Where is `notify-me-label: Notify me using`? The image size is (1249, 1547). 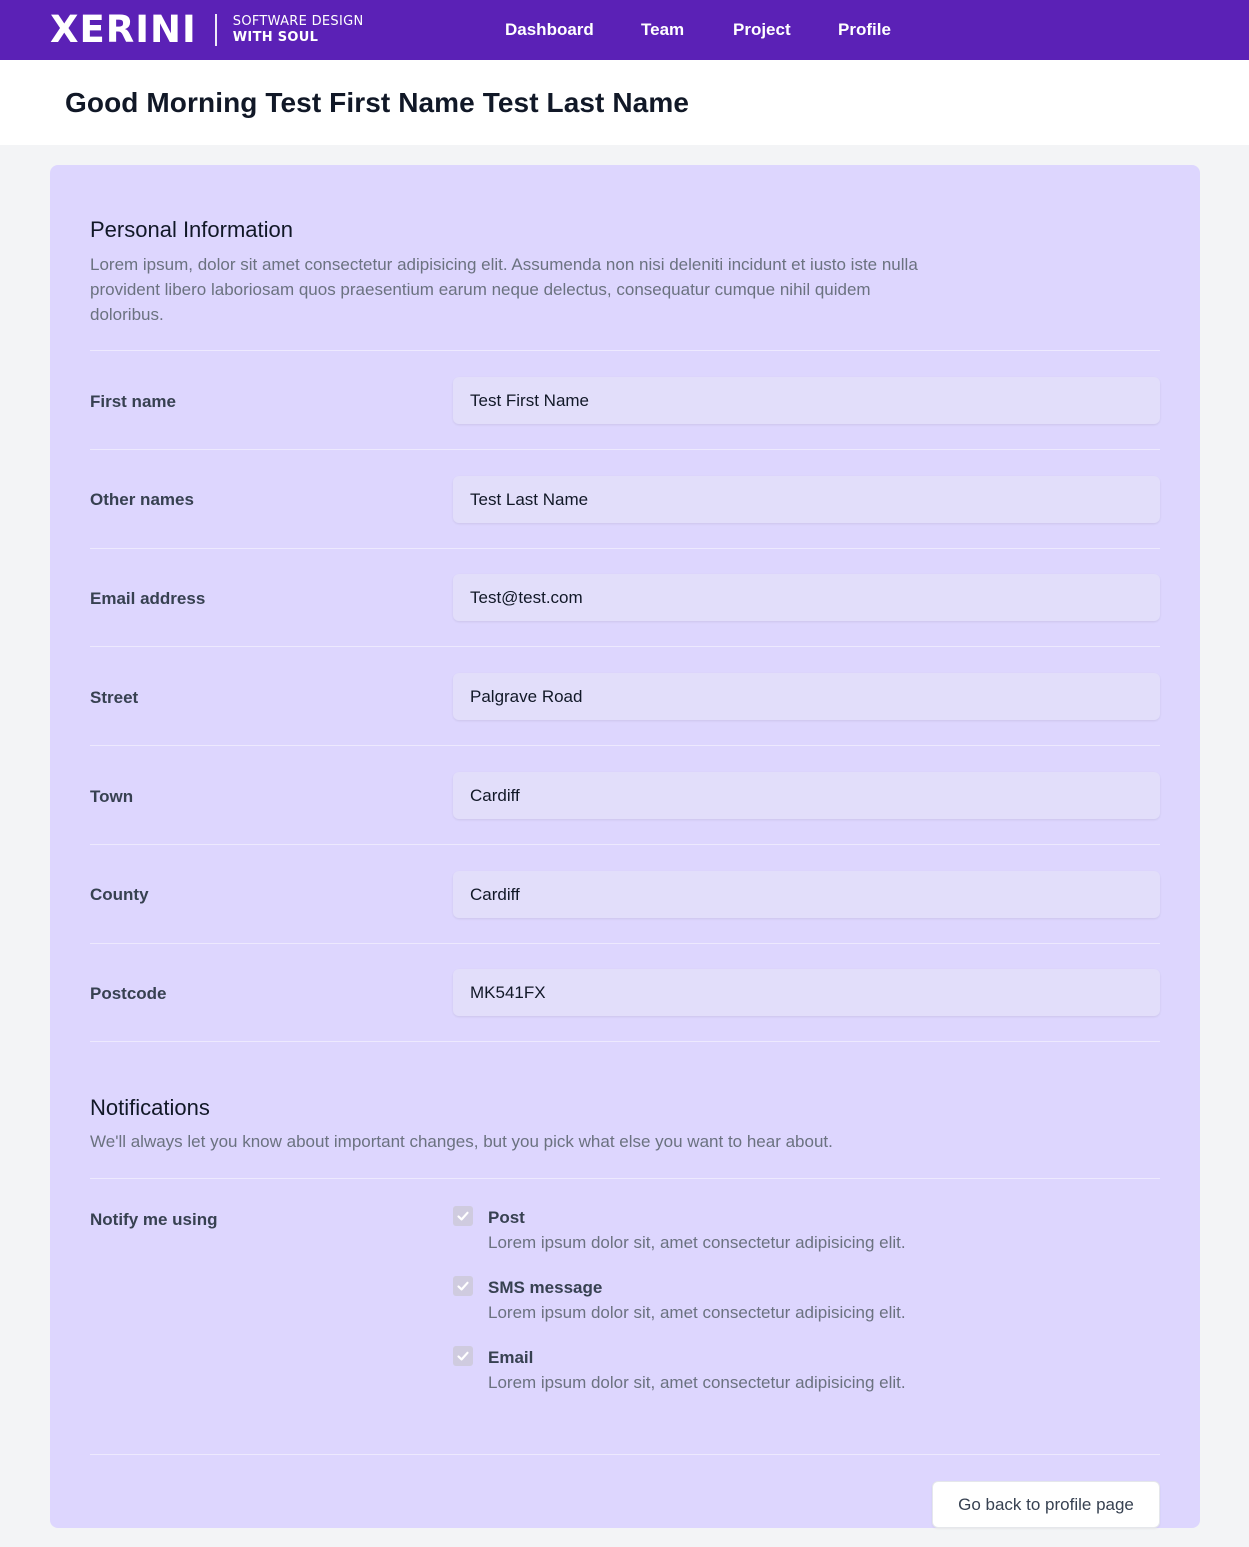 notify-me-label: Notify me using is located at coordinates (154, 1219).